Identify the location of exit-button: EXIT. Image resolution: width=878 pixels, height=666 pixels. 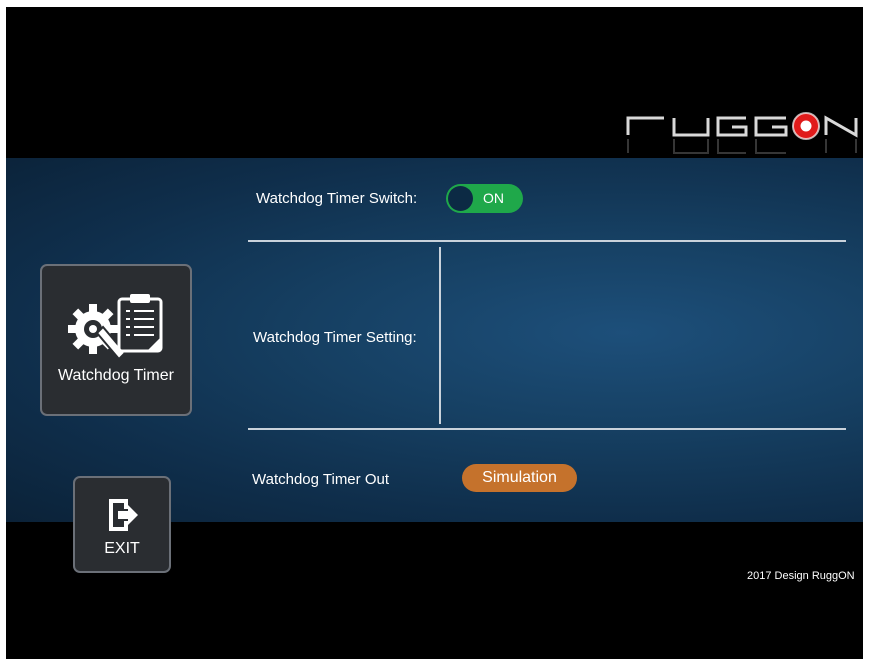
(122, 524).